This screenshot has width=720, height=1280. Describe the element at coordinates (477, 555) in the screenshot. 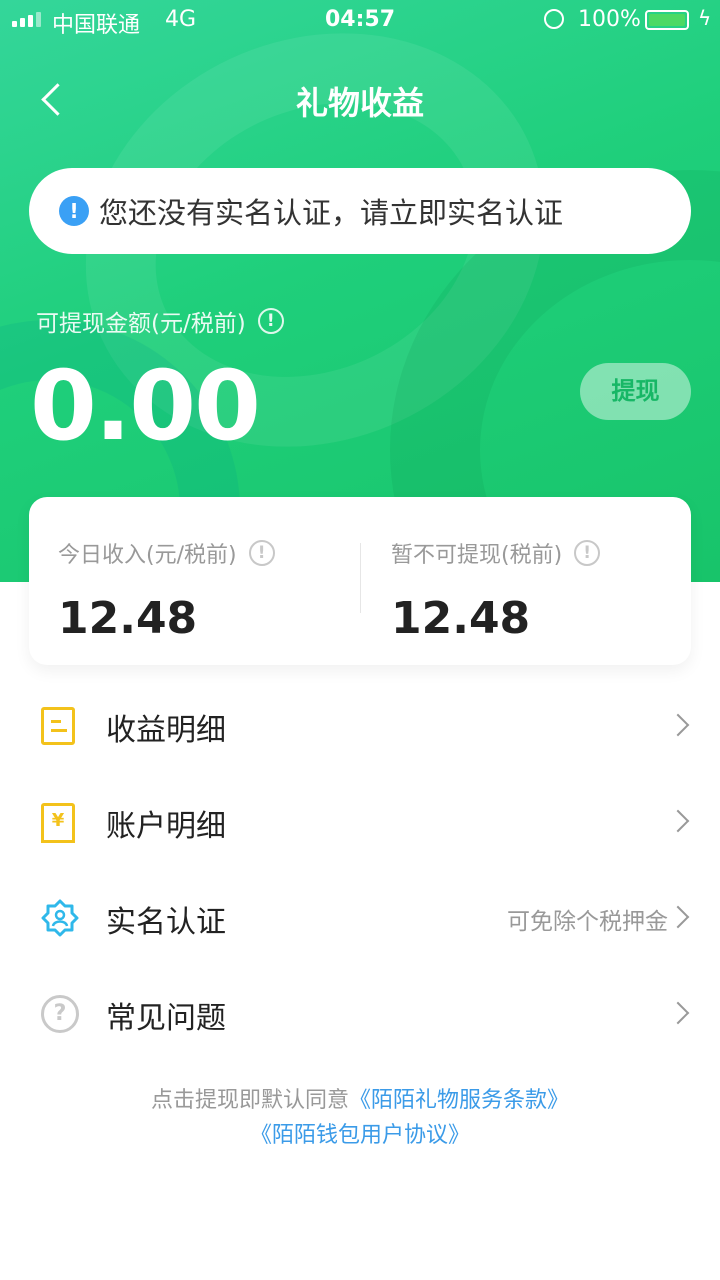

I see `stat-label: 暂不可提现(税前)` at that location.